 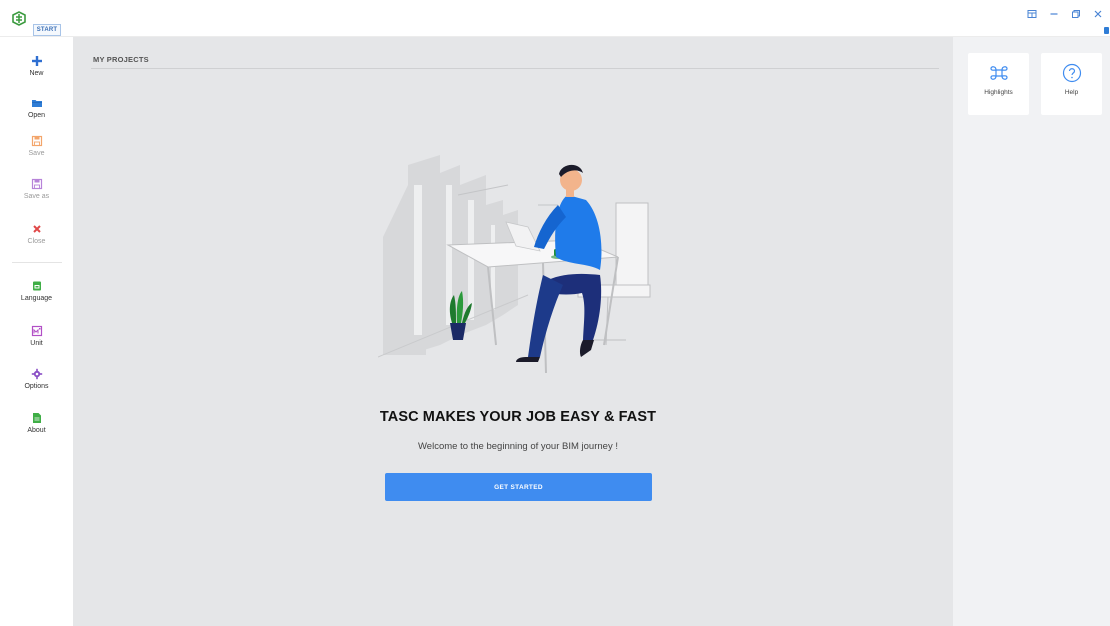 I want to click on sidebar-item-language: Language, so click(x=36, y=291).